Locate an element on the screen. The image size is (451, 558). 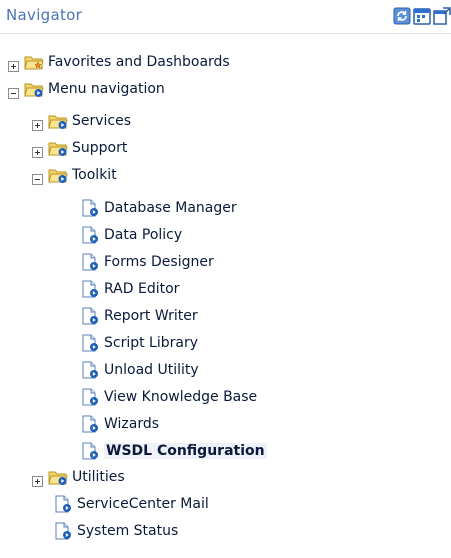
tree-leaf-forms-designer: Forms Designer is located at coordinates (147, 262).